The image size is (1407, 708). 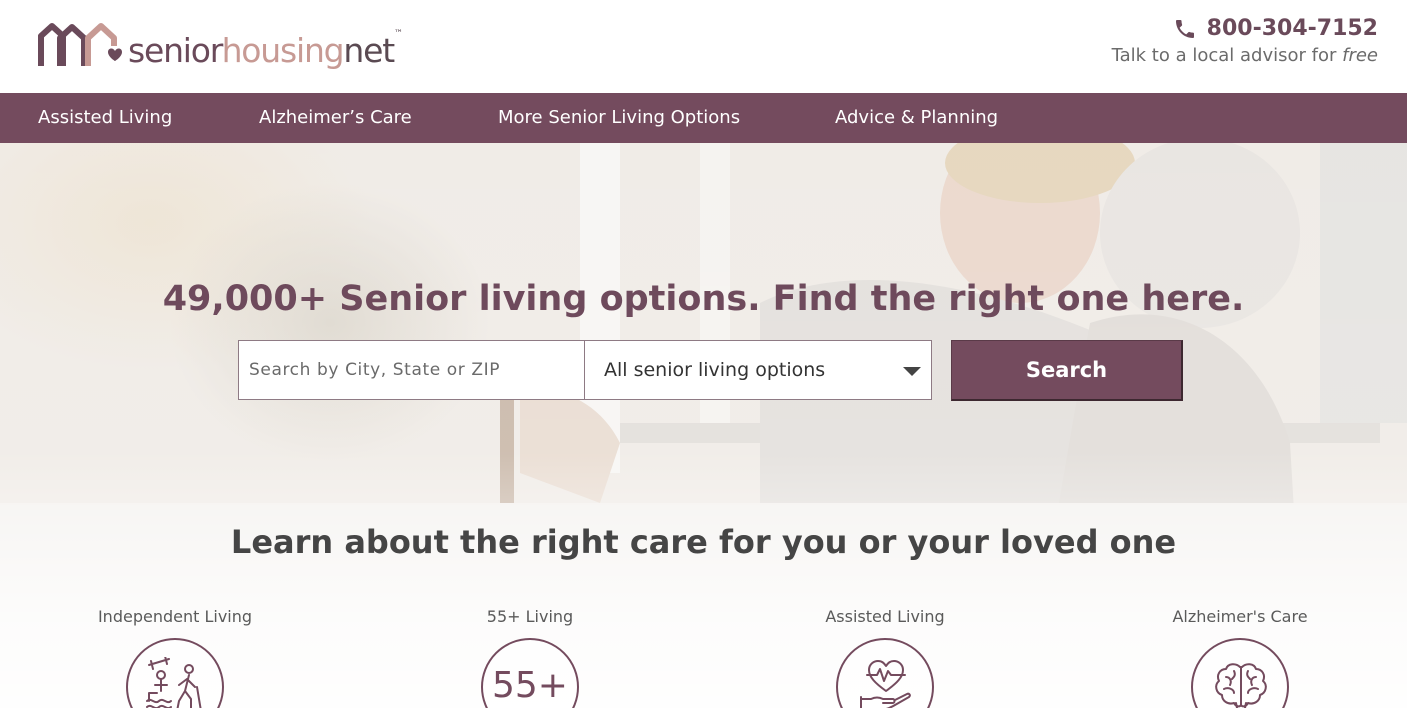 I want to click on select-value: All senior living options, so click(x=715, y=370).